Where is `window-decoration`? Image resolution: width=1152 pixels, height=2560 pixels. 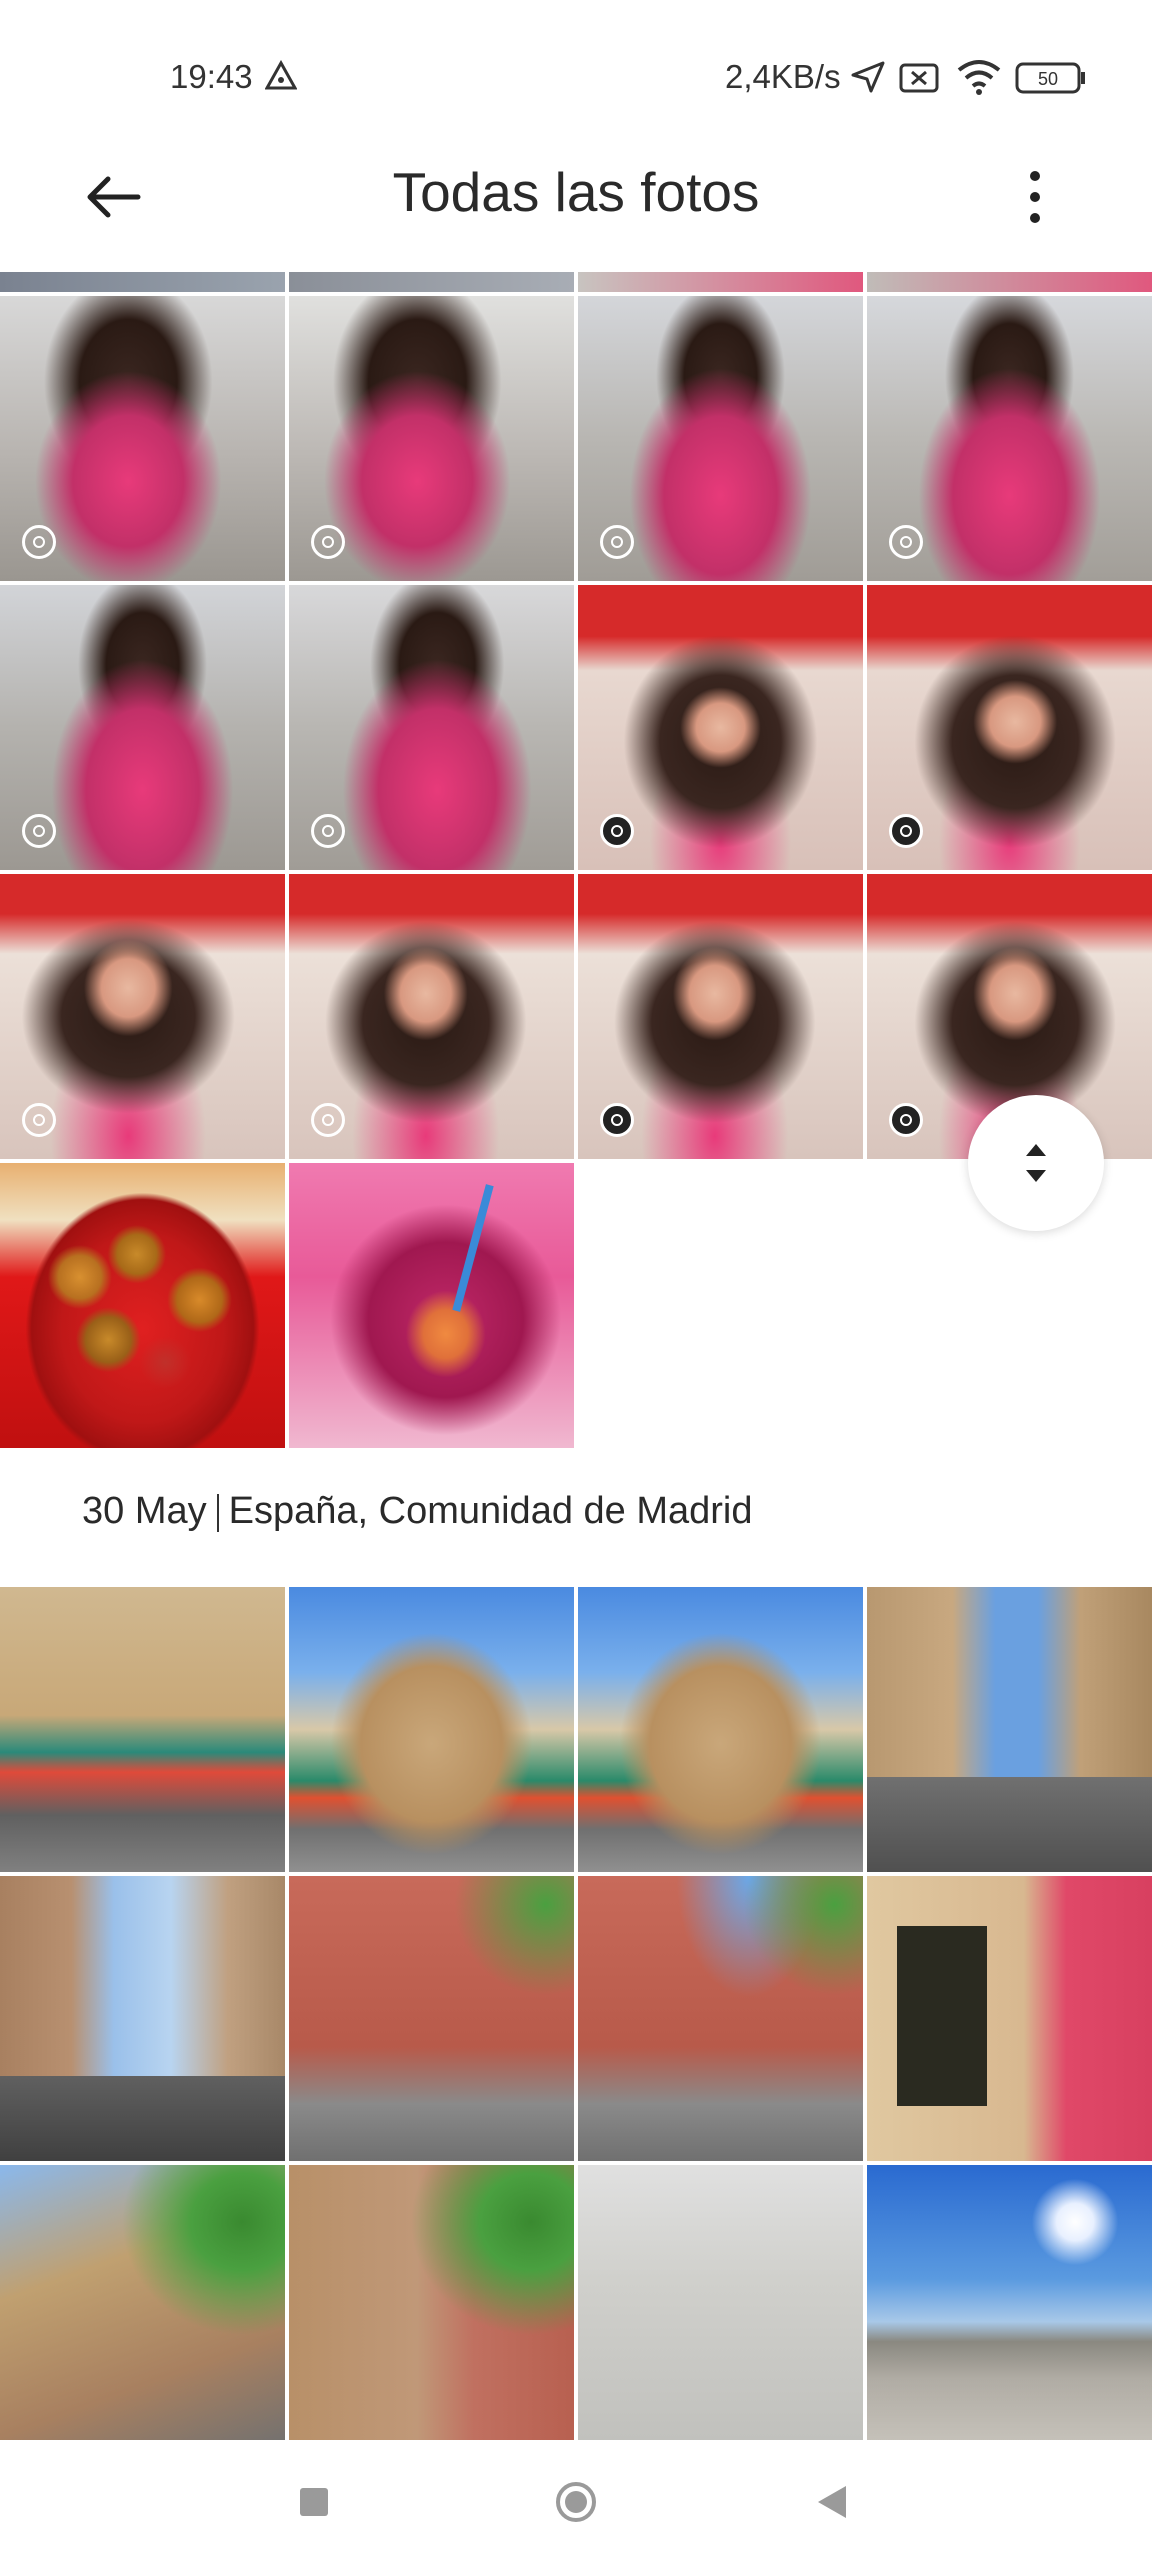 window-decoration is located at coordinates (942, 2016).